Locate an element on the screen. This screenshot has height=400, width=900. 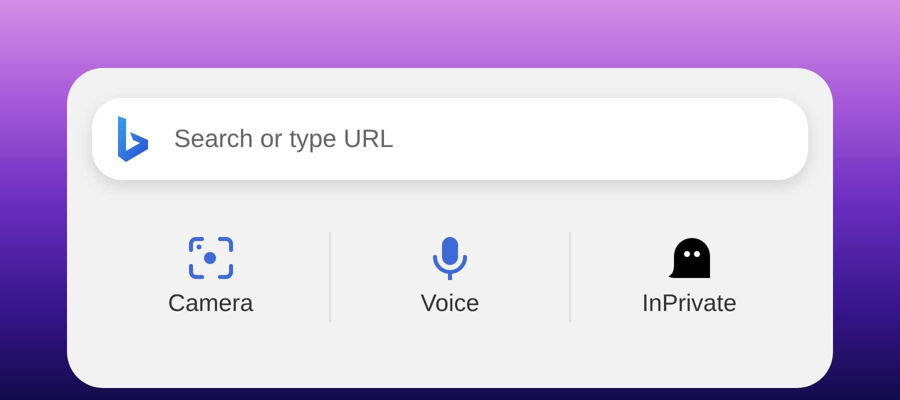
logo-icon is located at coordinates (133, 139).